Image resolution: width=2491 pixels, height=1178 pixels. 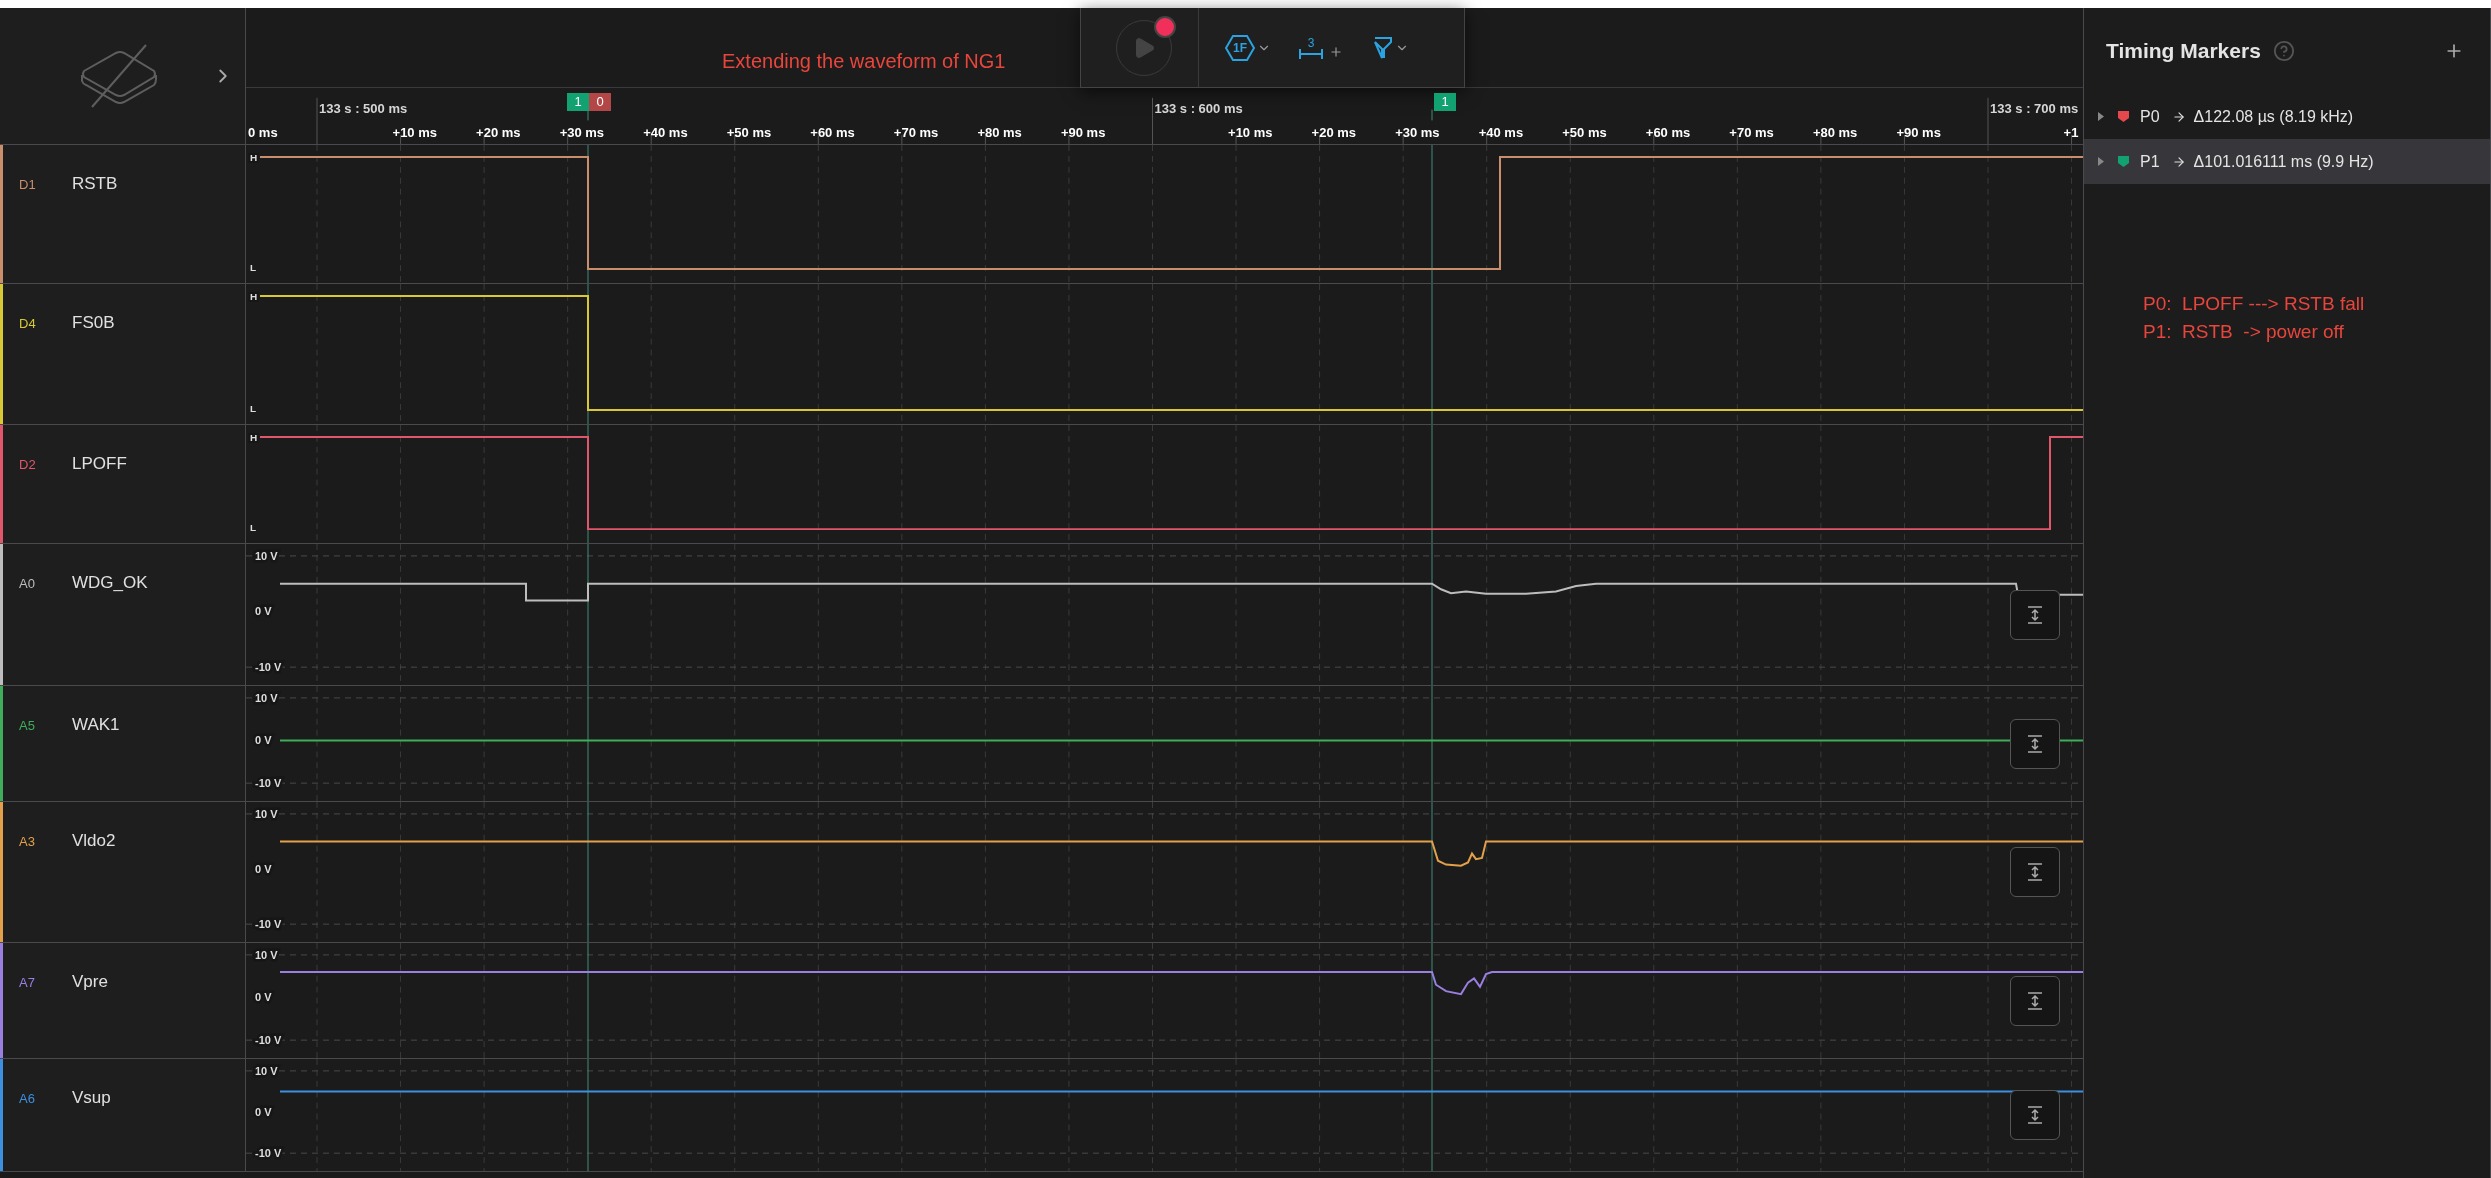 I want to click on channel-name: Vsup, so click(x=91, y=1098).